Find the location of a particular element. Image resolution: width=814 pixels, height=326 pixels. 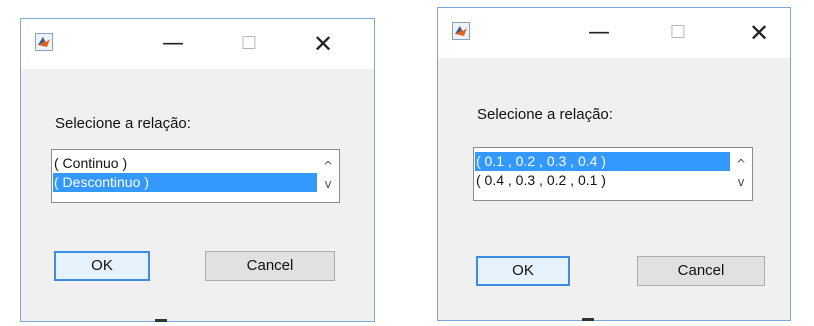

relation-listbox: ( Continuo ) ( Descontinuo ) ^ v is located at coordinates (195, 176).